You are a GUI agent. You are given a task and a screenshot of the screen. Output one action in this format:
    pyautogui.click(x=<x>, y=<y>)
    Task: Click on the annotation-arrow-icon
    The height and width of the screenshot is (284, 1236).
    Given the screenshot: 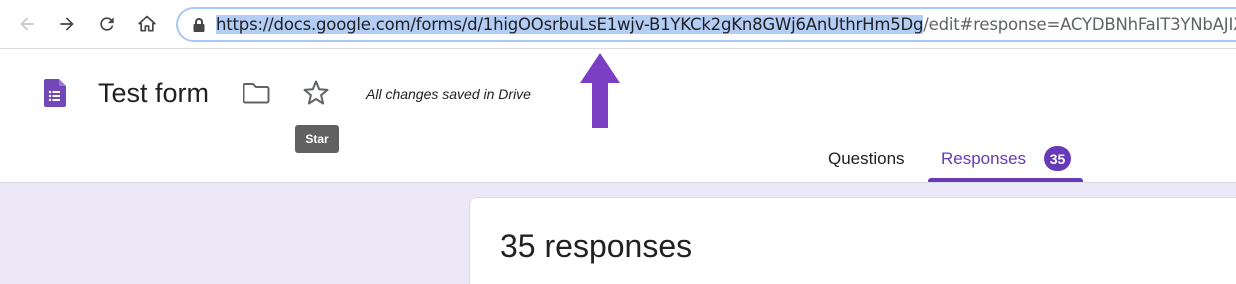 What is the action you would take?
    pyautogui.click(x=600, y=90)
    